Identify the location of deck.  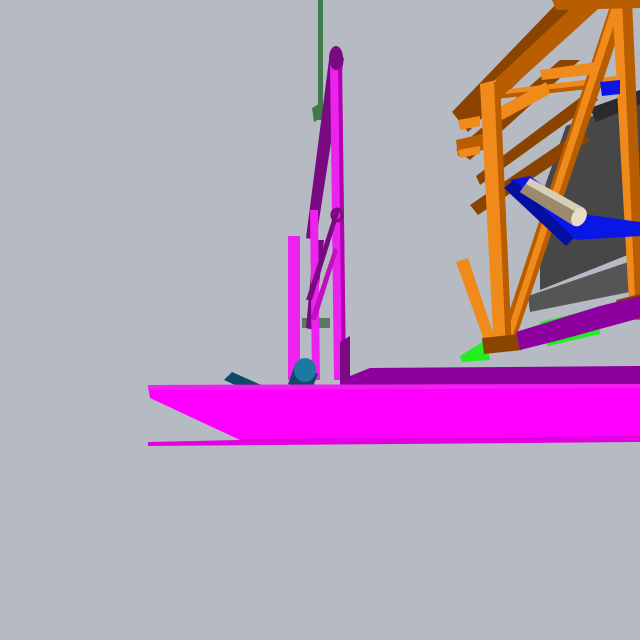
(490, 376).